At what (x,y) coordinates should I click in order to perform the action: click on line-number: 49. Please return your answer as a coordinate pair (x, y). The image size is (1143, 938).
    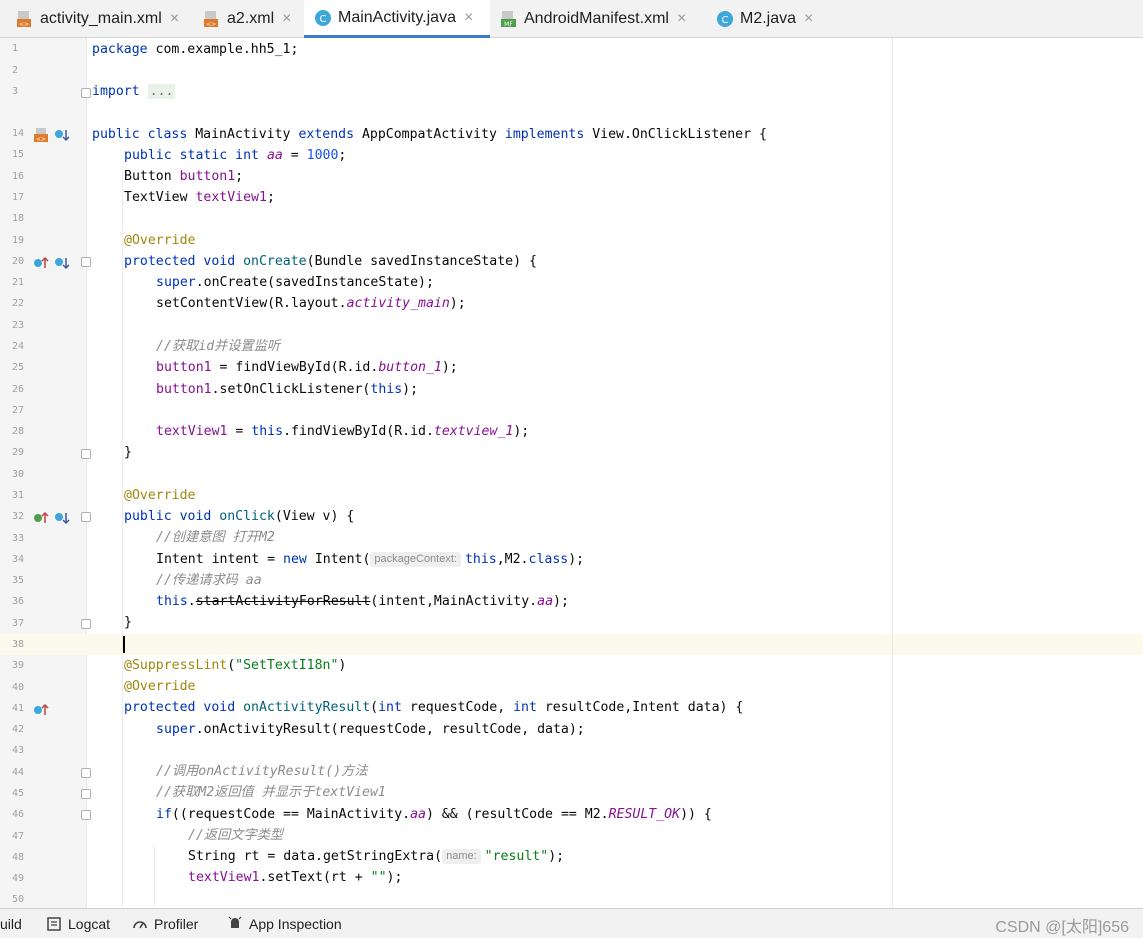
    Looking at the image, I should click on (18, 878).